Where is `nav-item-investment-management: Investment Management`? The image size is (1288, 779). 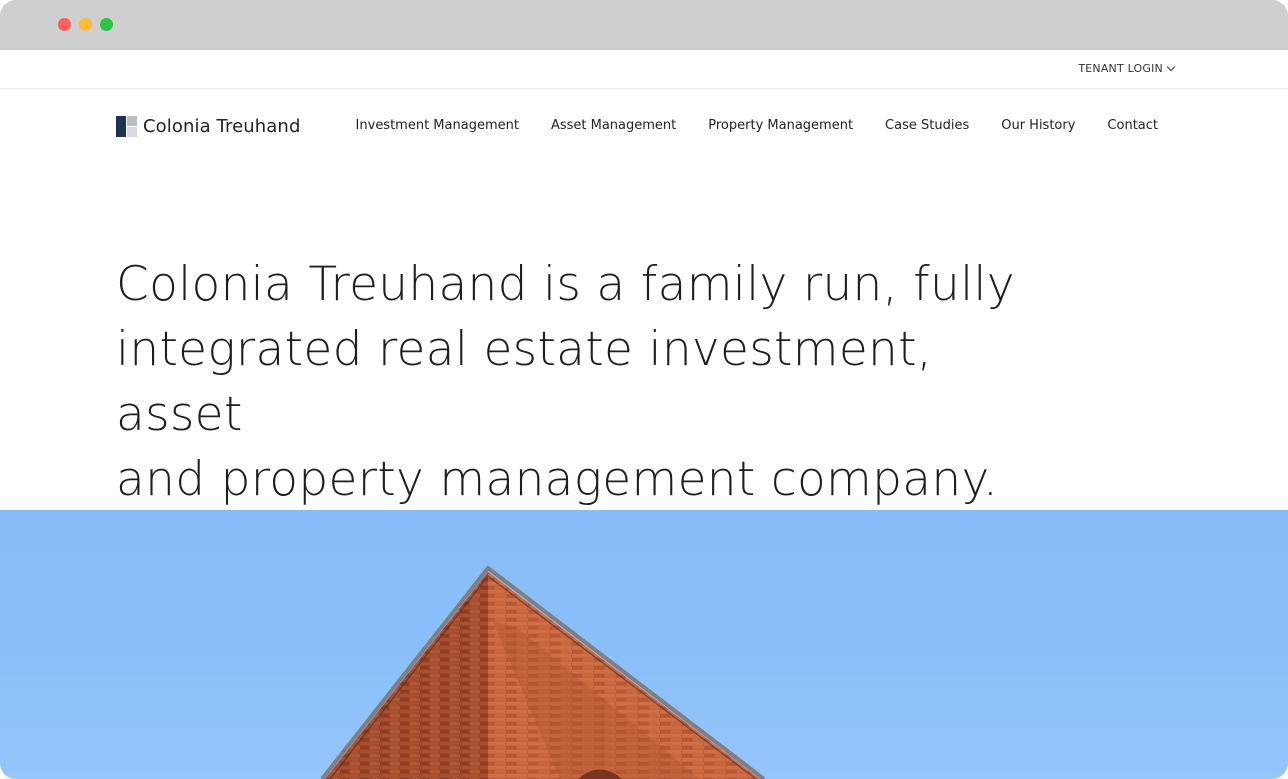
nav-item-investment-management: Investment Management is located at coordinates (437, 125).